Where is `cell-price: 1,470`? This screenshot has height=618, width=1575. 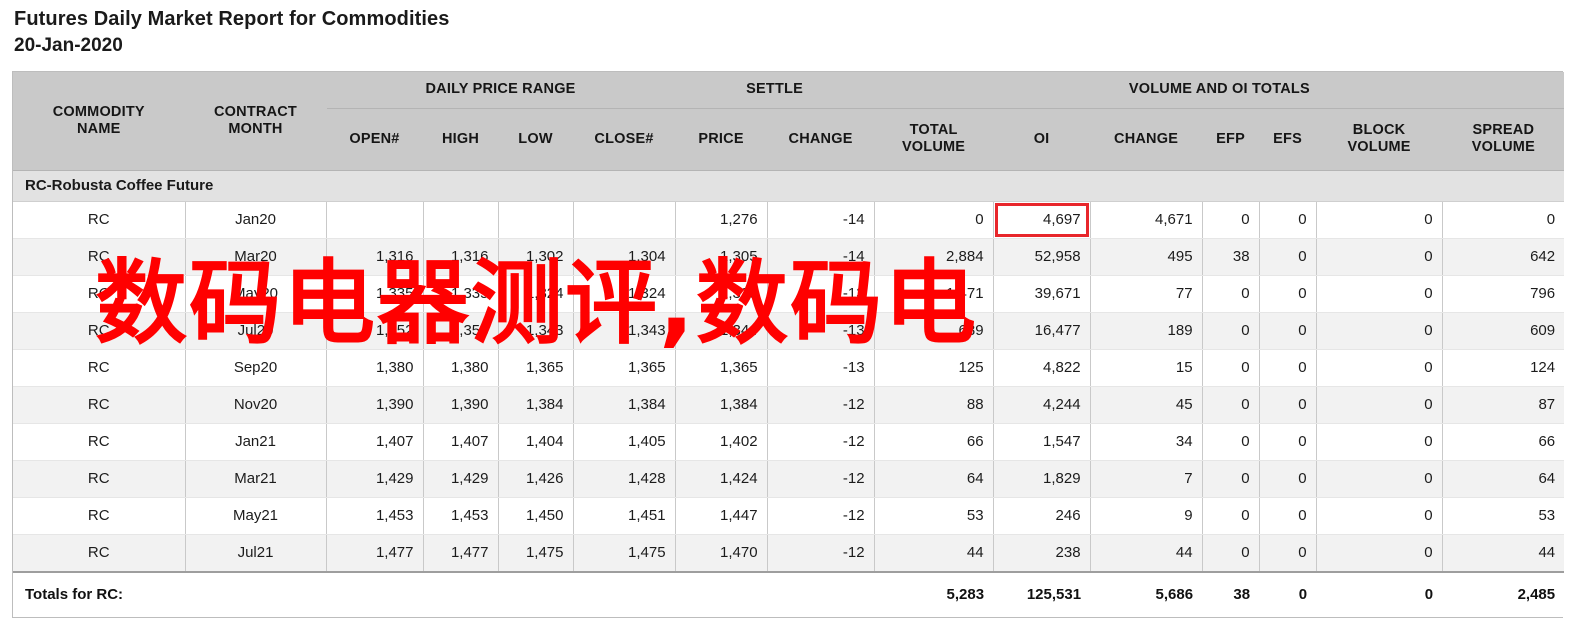
cell-price: 1,470 is located at coordinates (721, 553).